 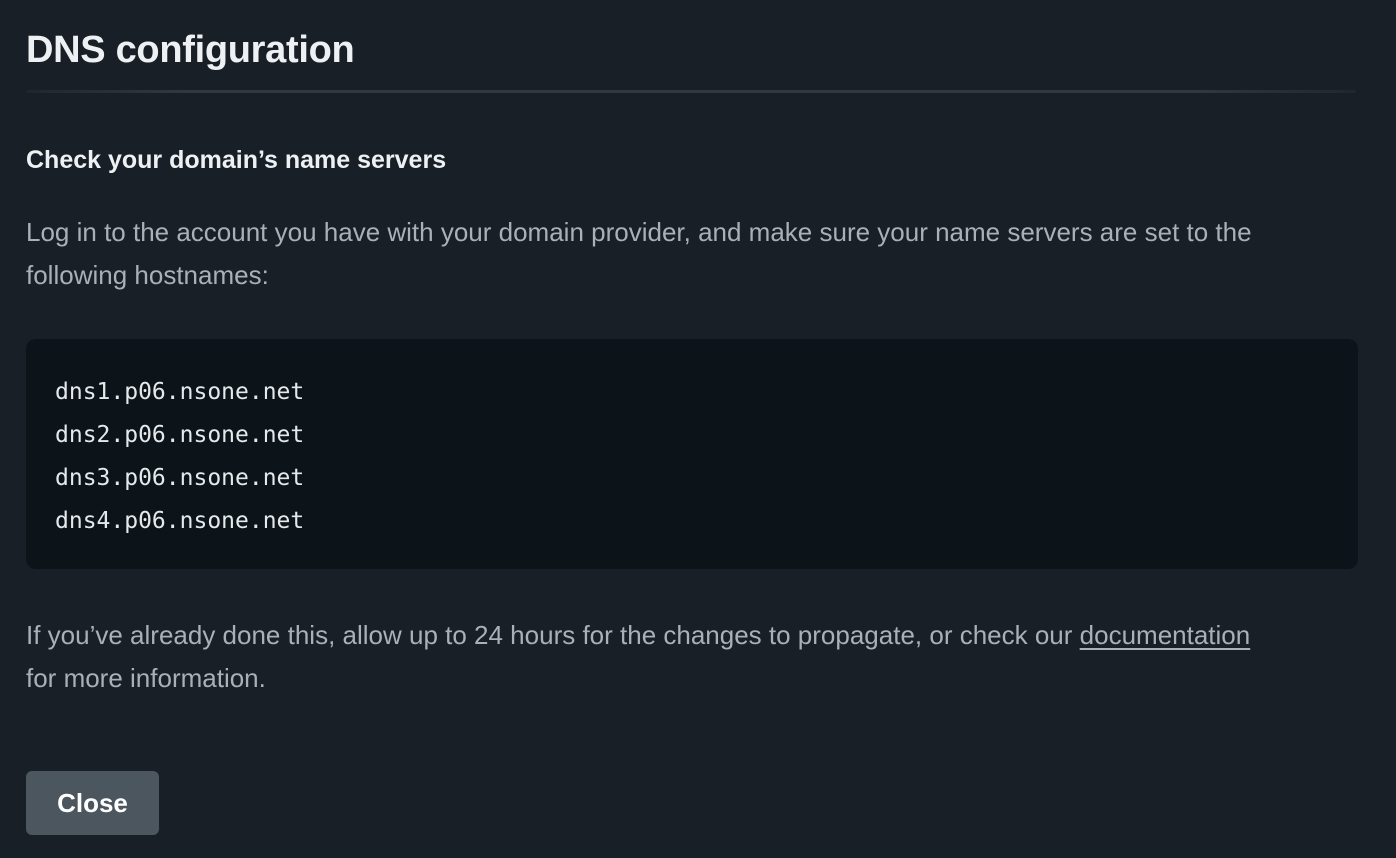 What do you see at coordinates (146, 678) in the screenshot?
I see `propagation-note-suffix: for more information.` at bounding box center [146, 678].